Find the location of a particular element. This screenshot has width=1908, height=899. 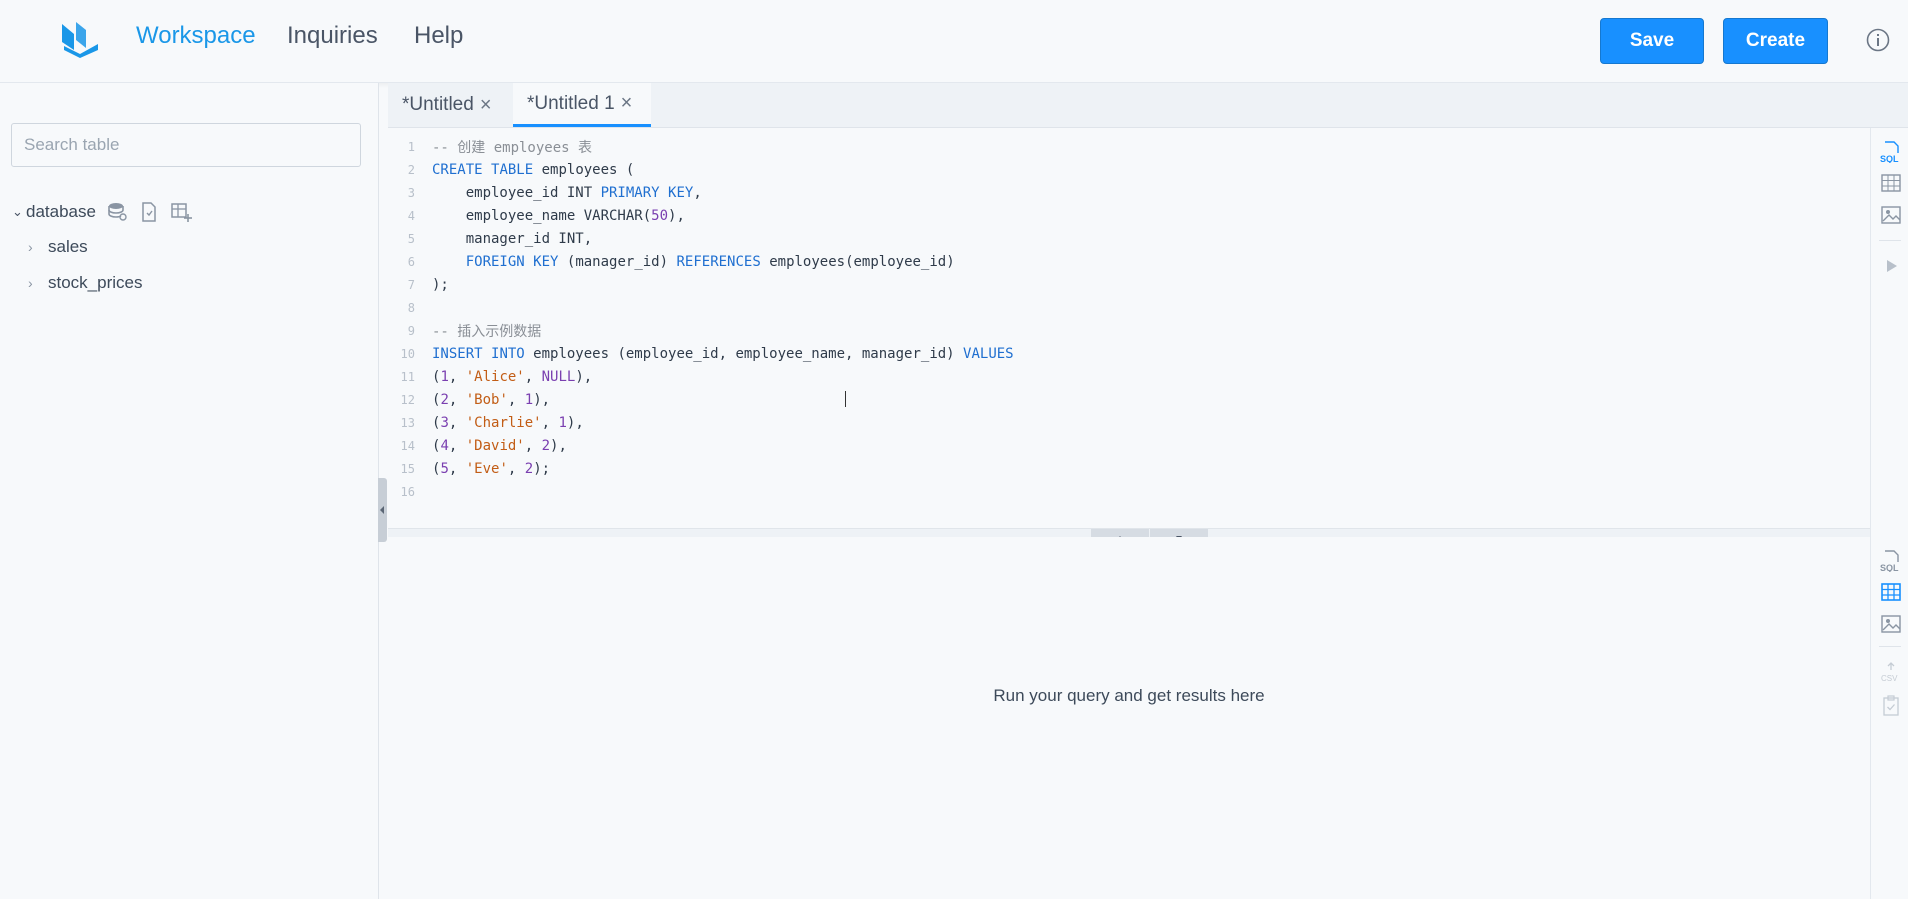

tab-label: *Untitled 1 is located at coordinates (571, 103).